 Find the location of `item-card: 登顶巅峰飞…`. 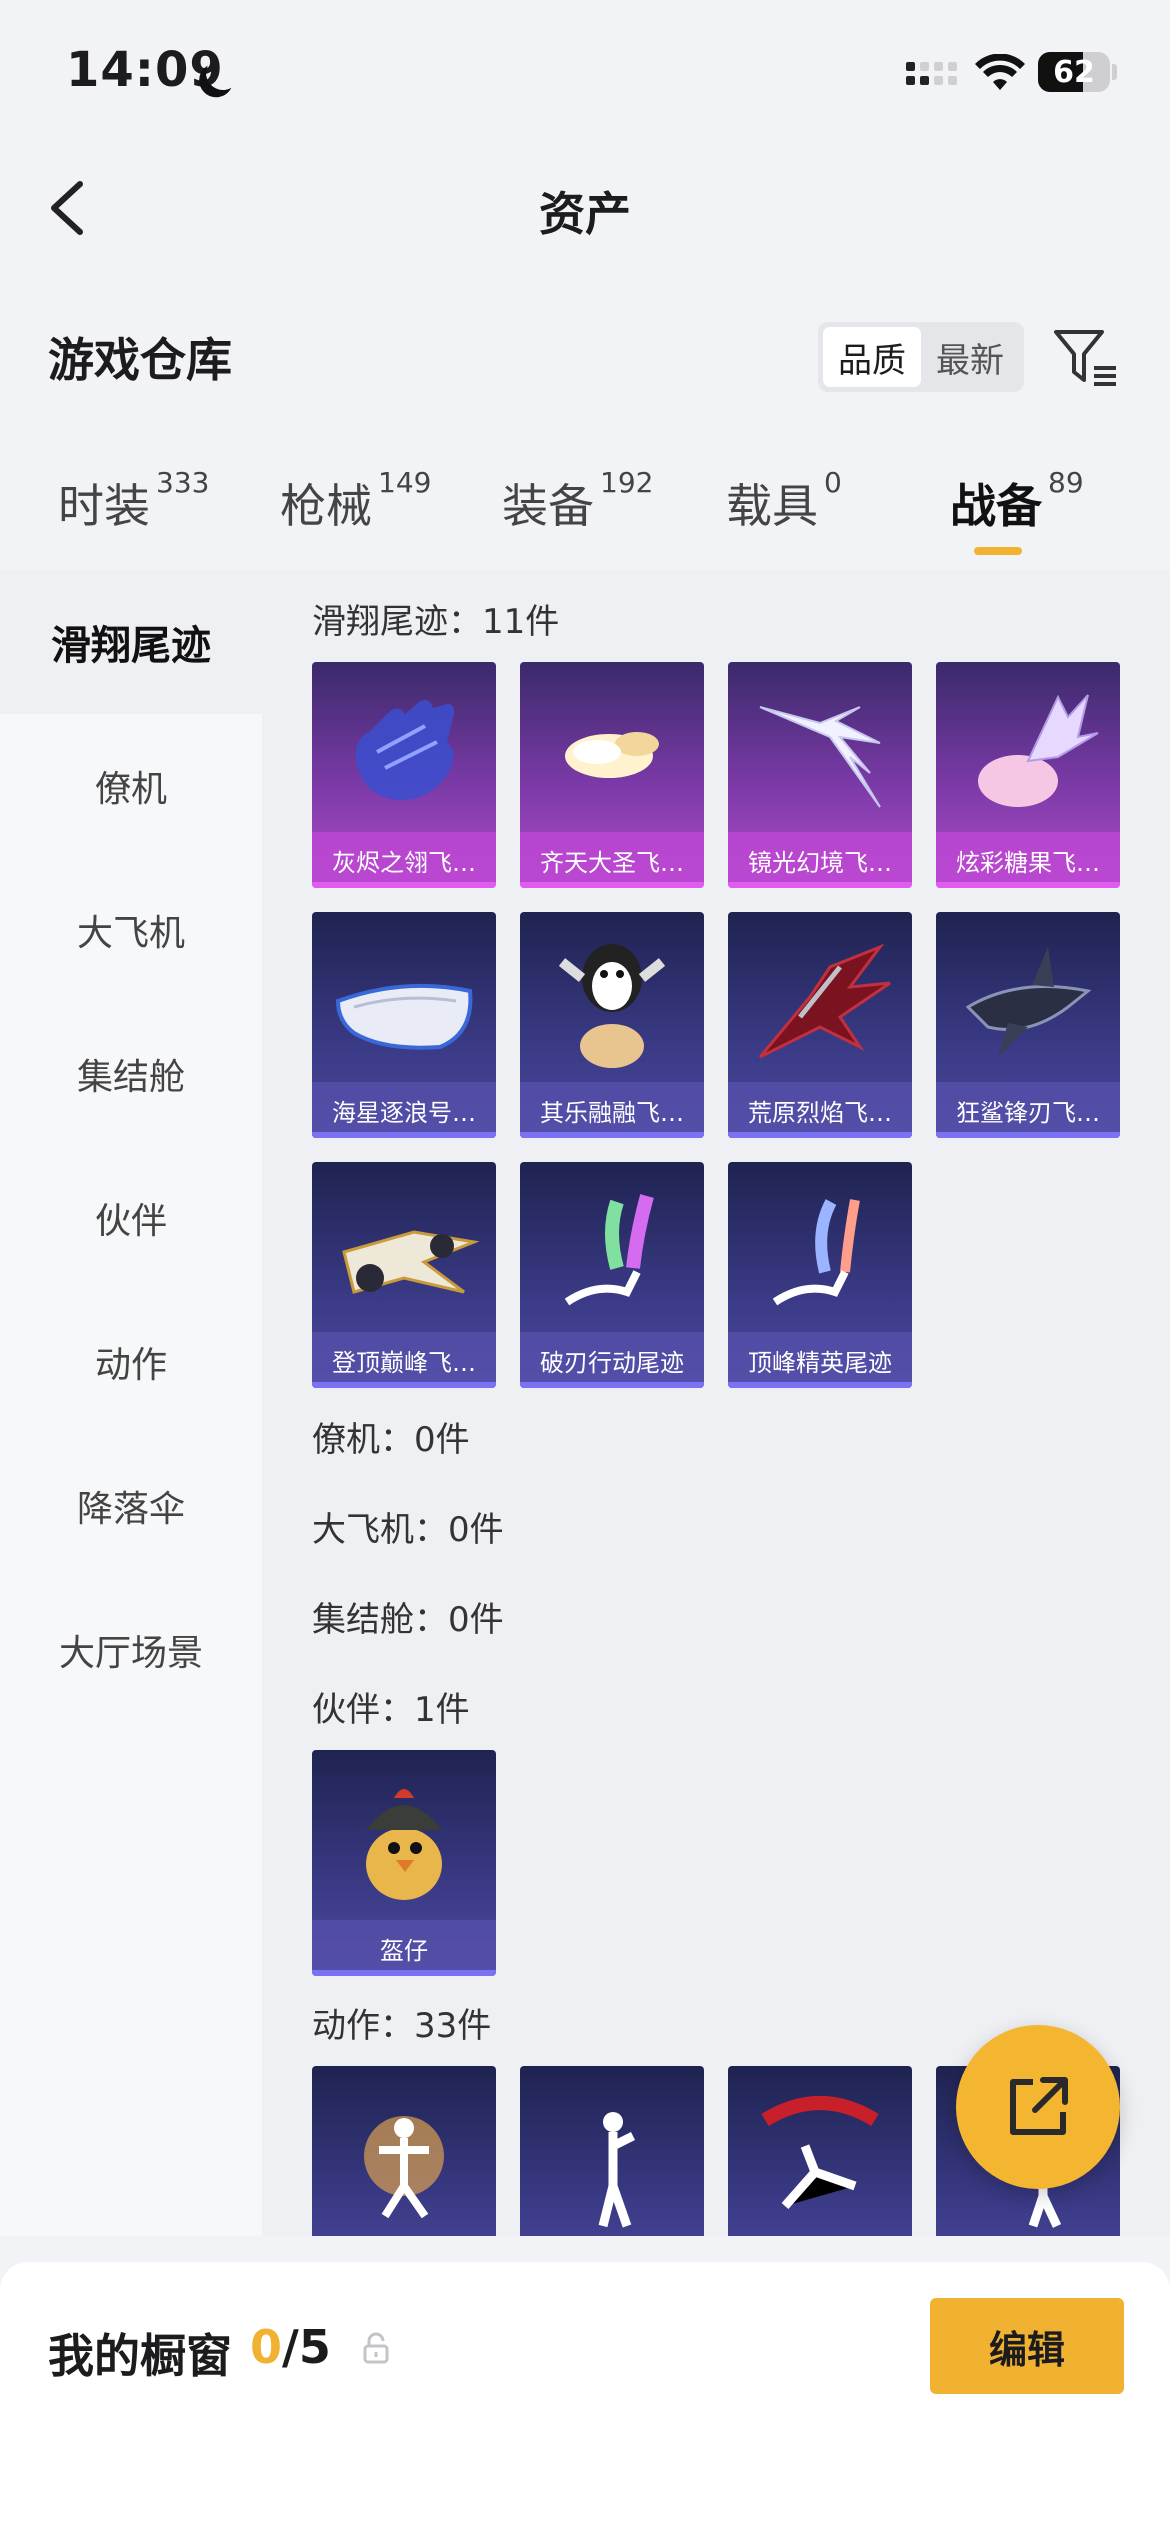

item-card: 登顶巅峰飞… is located at coordinates (404, 1275).